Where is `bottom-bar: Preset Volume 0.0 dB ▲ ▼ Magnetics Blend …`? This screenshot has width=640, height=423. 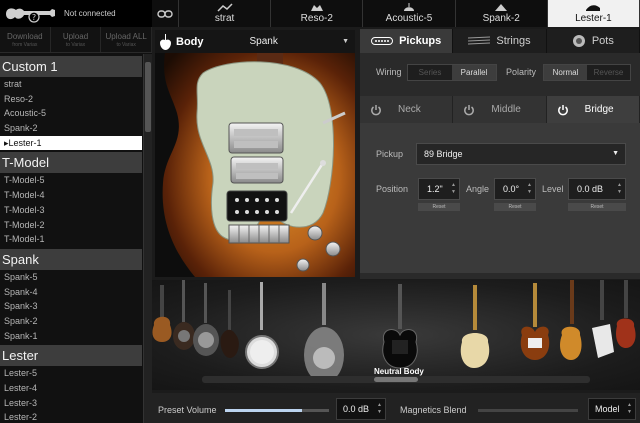
bottom-bar: Preset Volume 0.0 dB ▲ ▼ Magnetics Blend … is located at coordinates (396, 408).